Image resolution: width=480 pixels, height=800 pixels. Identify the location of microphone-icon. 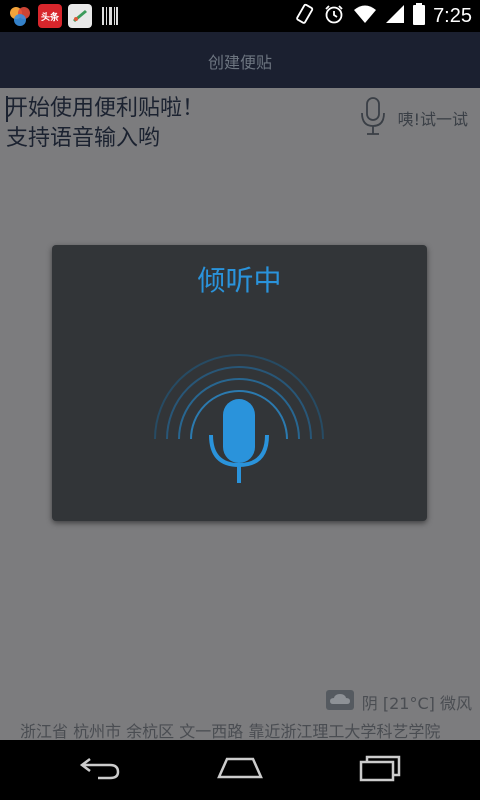
(373, 118).